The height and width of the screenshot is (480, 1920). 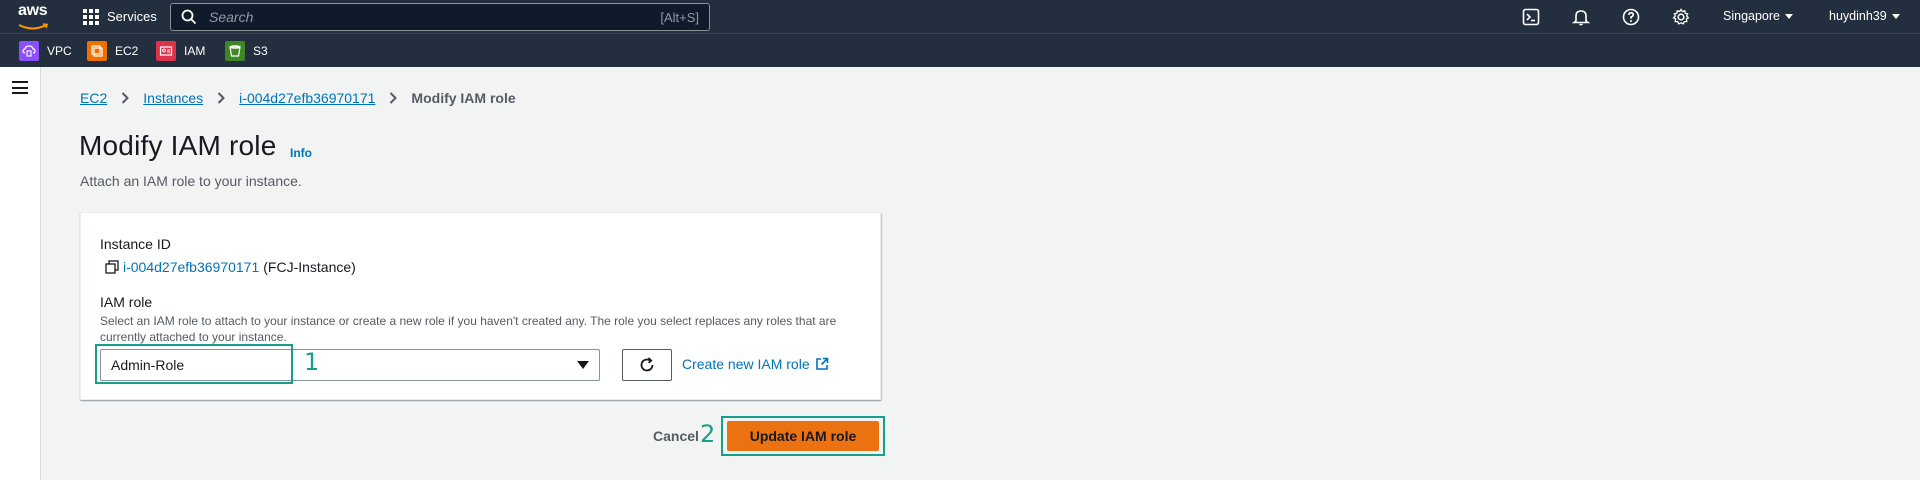 What do you see at coordinates (676, 436) in the screenshot?
I see `cancel-button: Cancel` at bounding box center [676, 436].